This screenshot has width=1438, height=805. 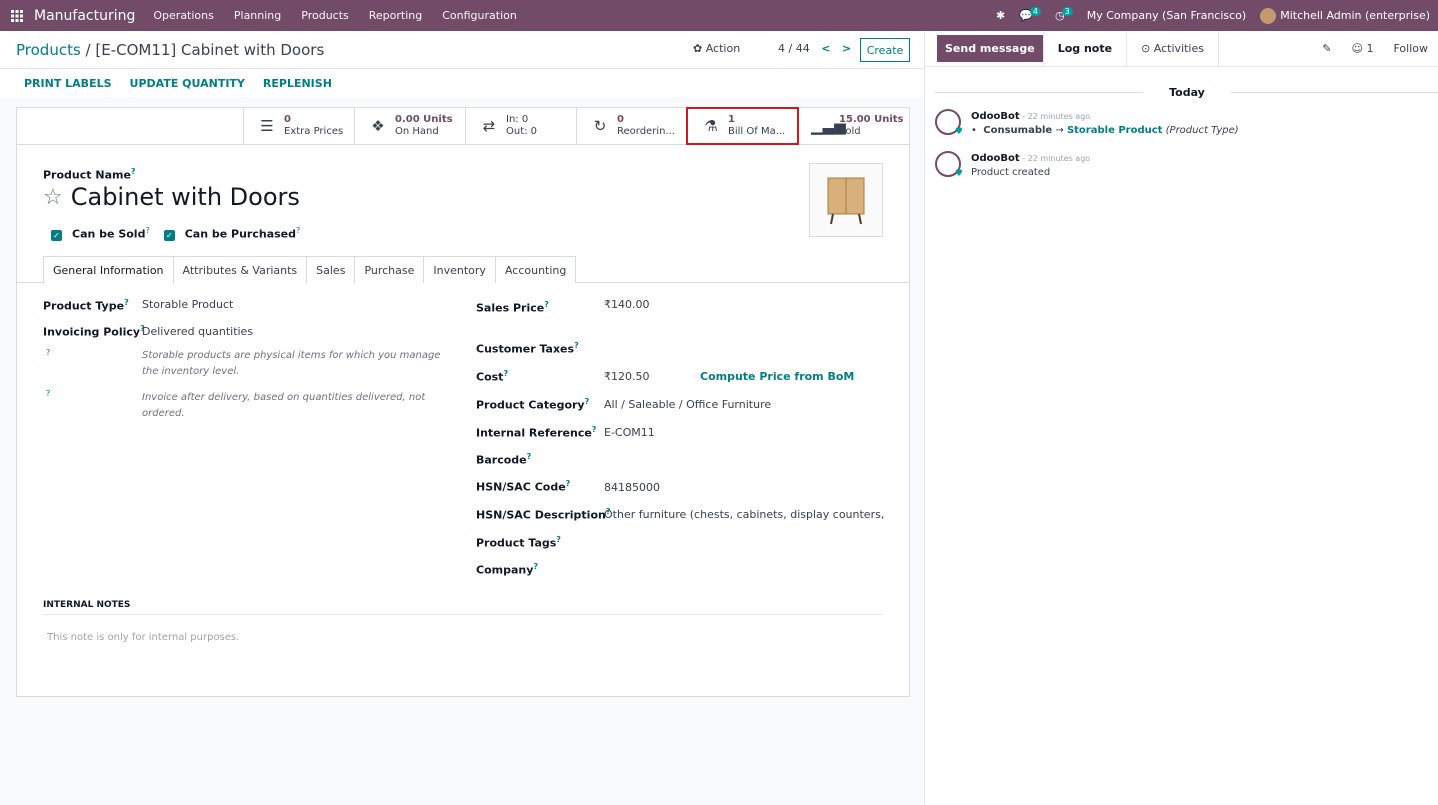 I want to click on tab-sales: Sales, so click(x=331, y=269).